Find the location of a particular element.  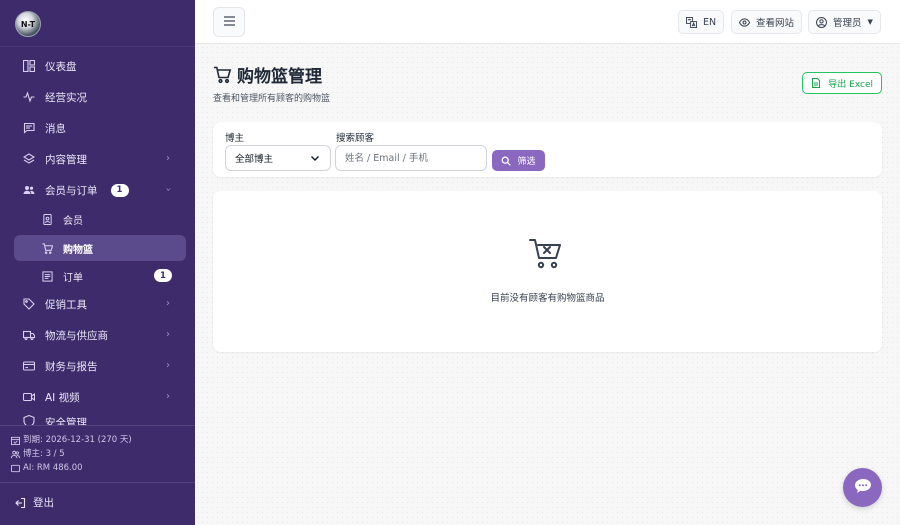

hamburger-icon is located at coordinates (229, 22).